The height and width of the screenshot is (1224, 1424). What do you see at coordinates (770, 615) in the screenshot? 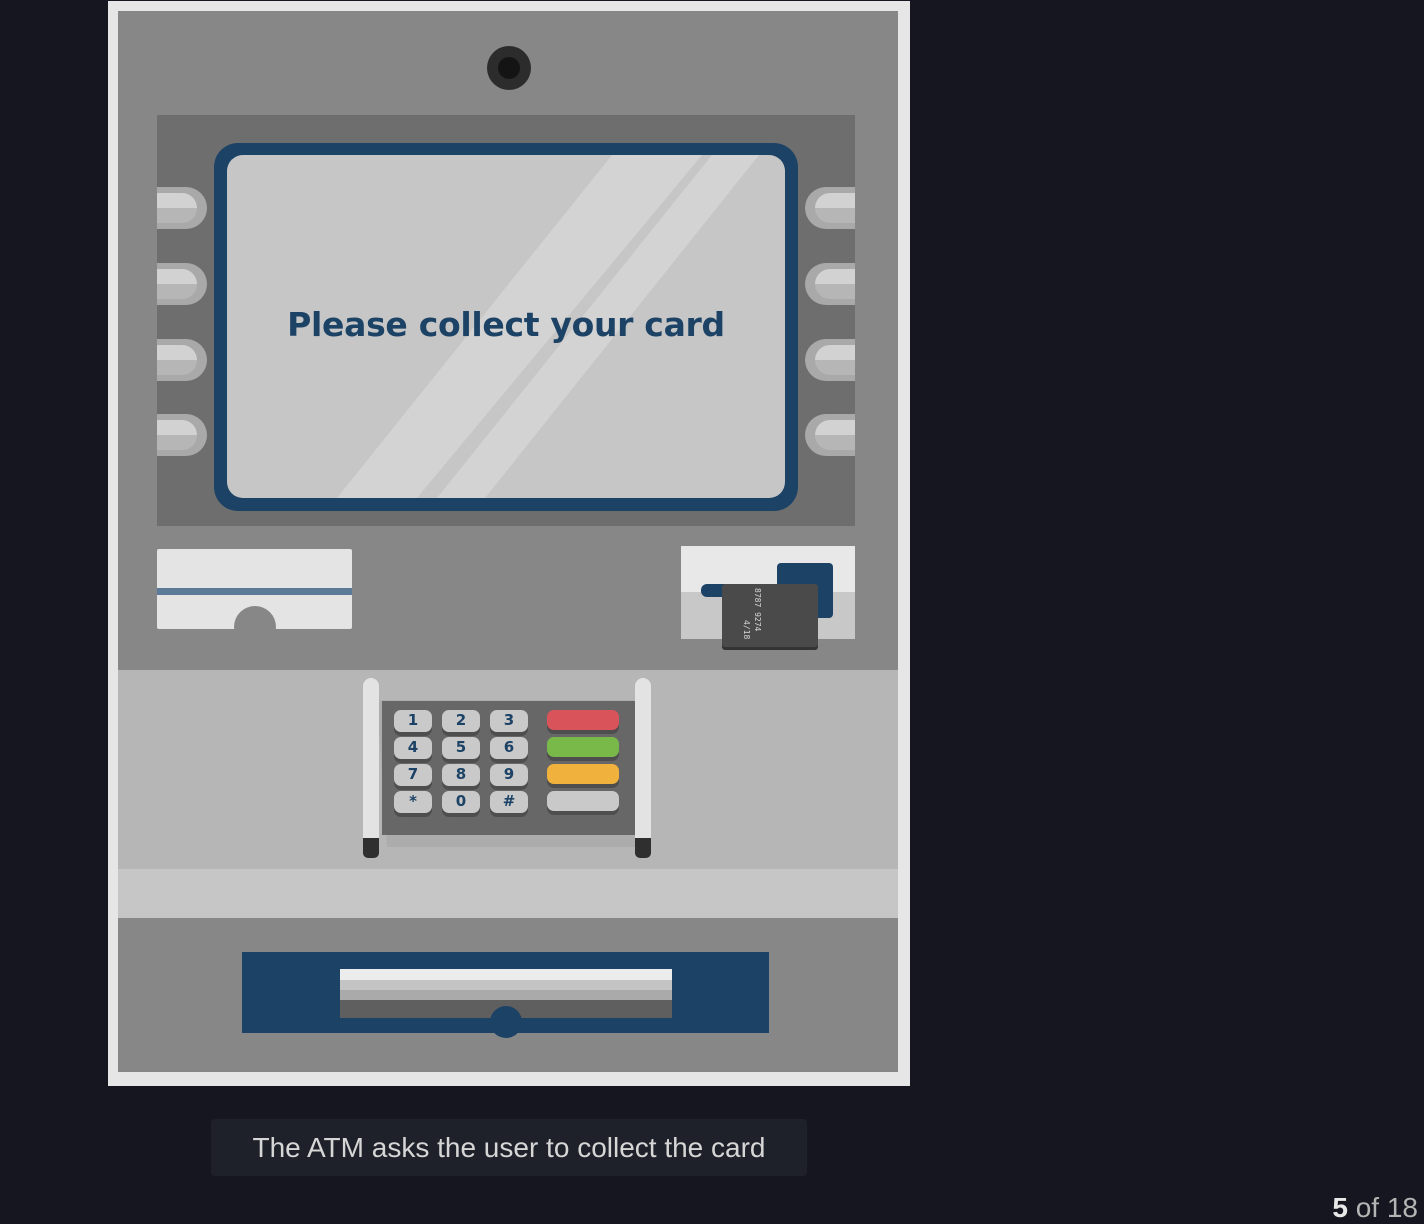
I see `ejected-card: 8787 9274 4/18` at bounding box center [770, 615].